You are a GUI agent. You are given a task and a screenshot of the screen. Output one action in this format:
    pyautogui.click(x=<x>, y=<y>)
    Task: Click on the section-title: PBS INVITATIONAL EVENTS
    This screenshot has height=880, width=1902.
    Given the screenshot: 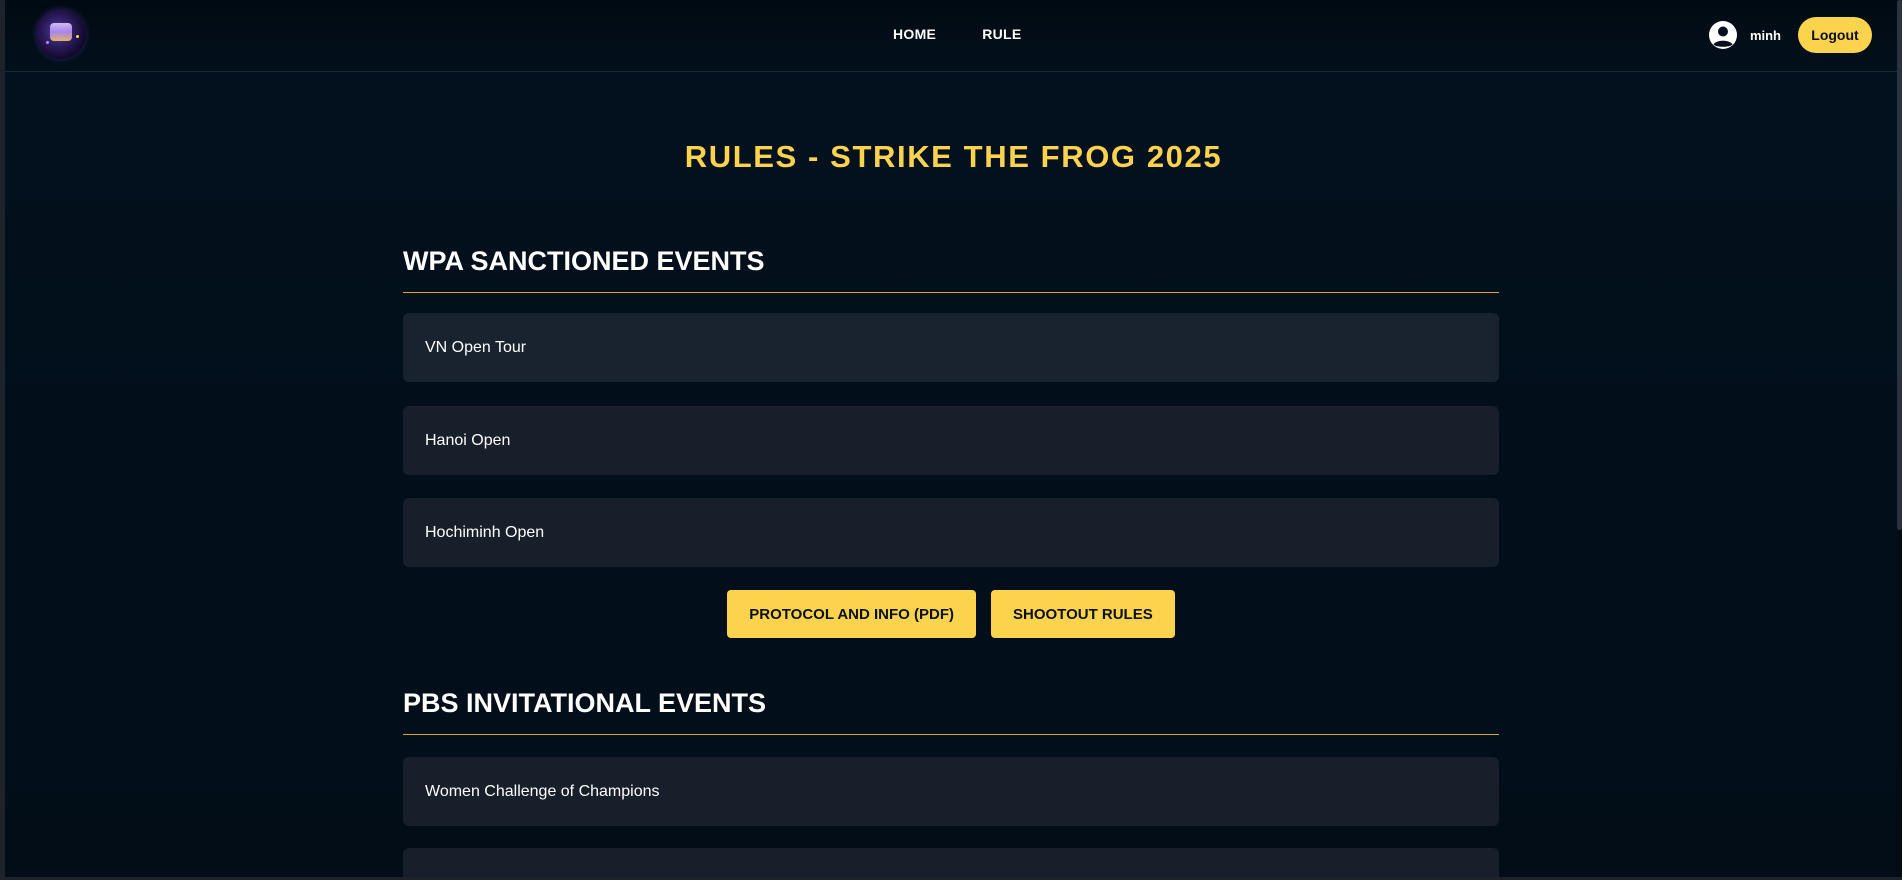 What is the action you would take?
    pyautogui.click(x=951, y=711)
    